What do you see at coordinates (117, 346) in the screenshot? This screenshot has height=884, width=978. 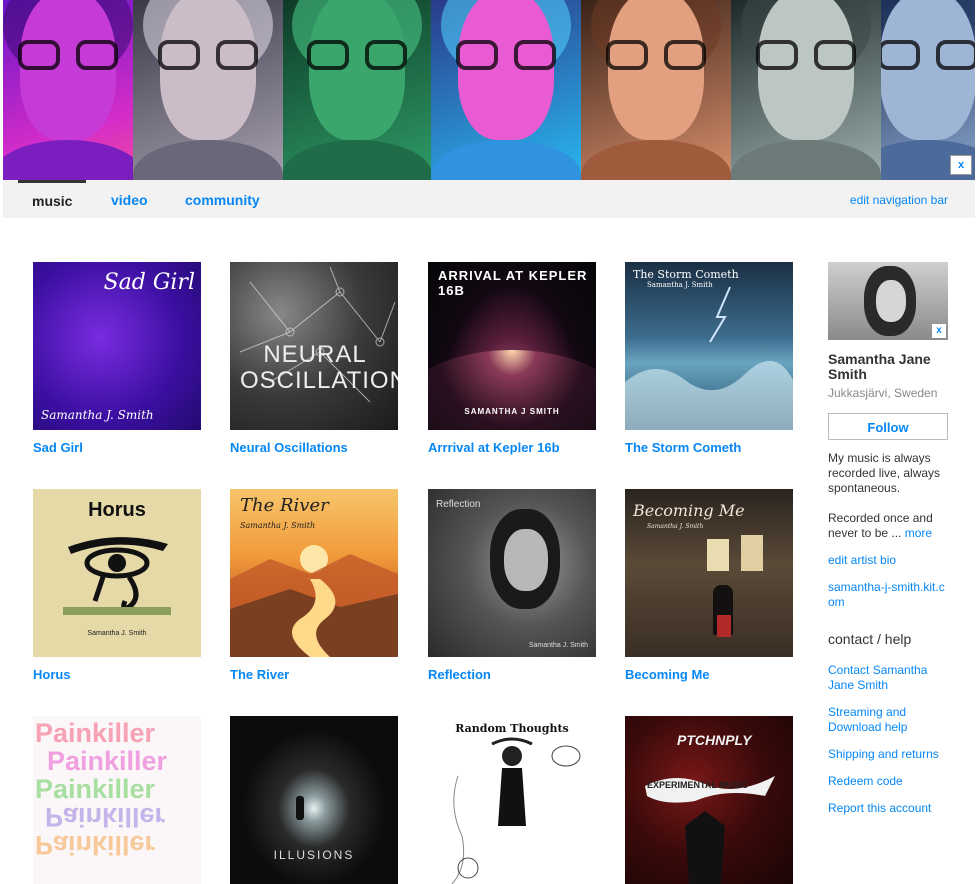 I see `album-cover: Sad Girl Samantha J. Smith` at bounding box center [117, 346].